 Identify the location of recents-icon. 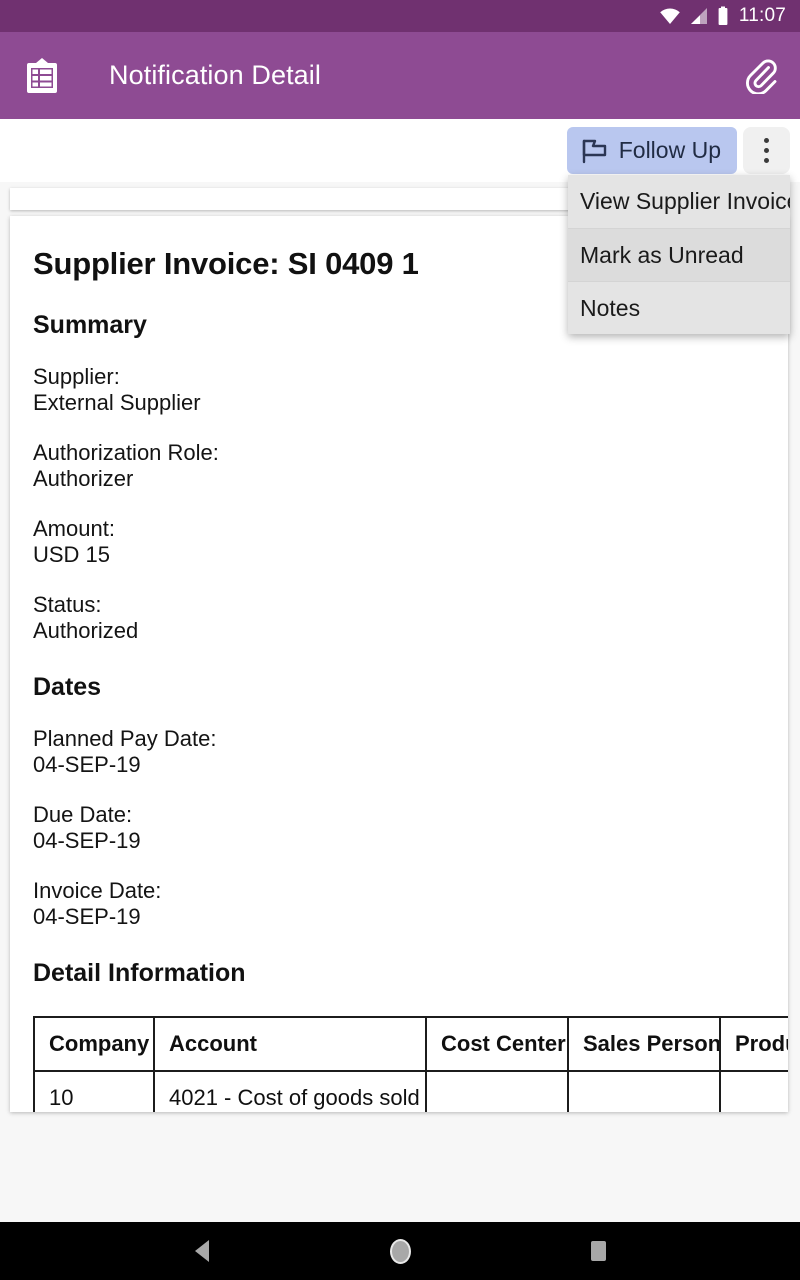
(598, 1251).